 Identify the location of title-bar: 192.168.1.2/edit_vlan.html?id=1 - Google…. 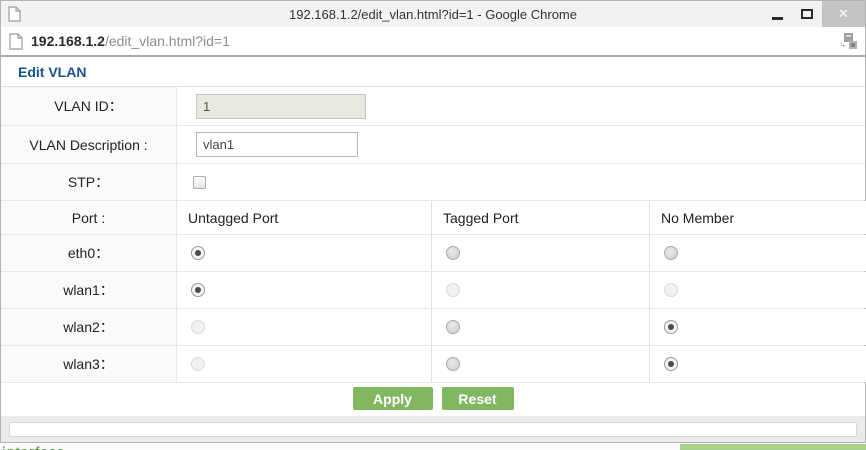
(433, 14).